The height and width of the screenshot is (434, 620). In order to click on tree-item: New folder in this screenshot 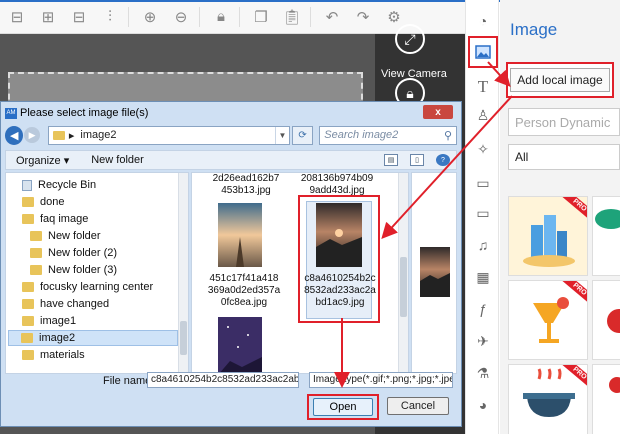, I will do `click(94, 236)`.